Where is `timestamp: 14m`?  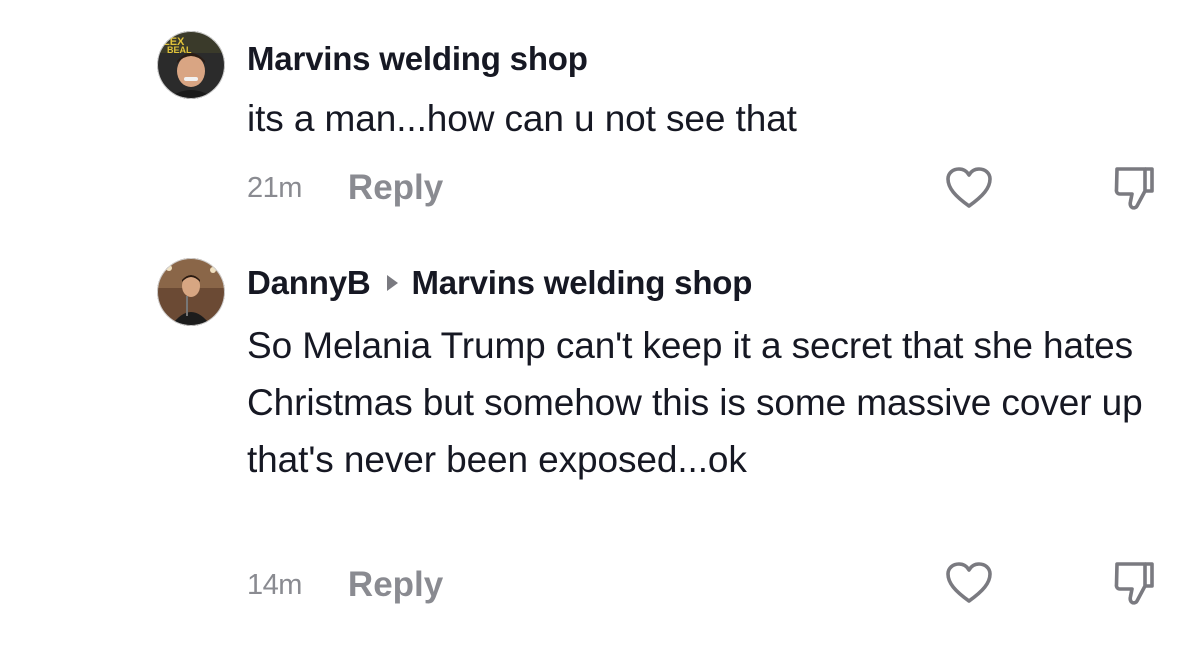
timestamp: 14m is located at coordinates (274, 584).